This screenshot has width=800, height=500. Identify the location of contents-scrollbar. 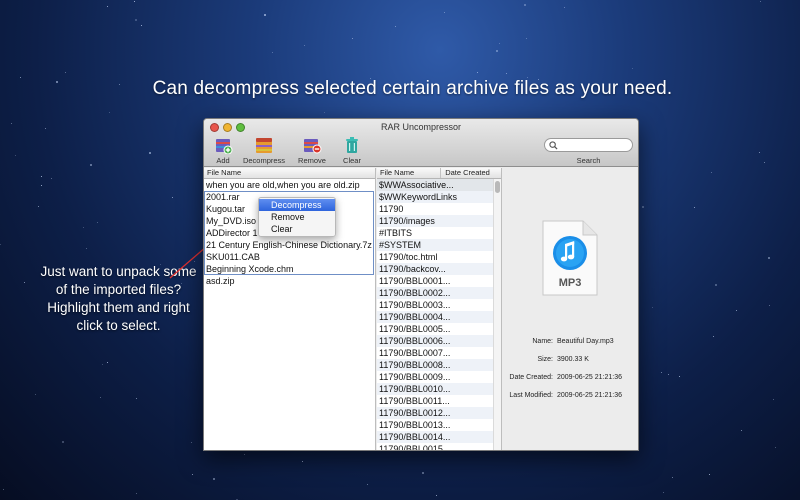
(497, 314).